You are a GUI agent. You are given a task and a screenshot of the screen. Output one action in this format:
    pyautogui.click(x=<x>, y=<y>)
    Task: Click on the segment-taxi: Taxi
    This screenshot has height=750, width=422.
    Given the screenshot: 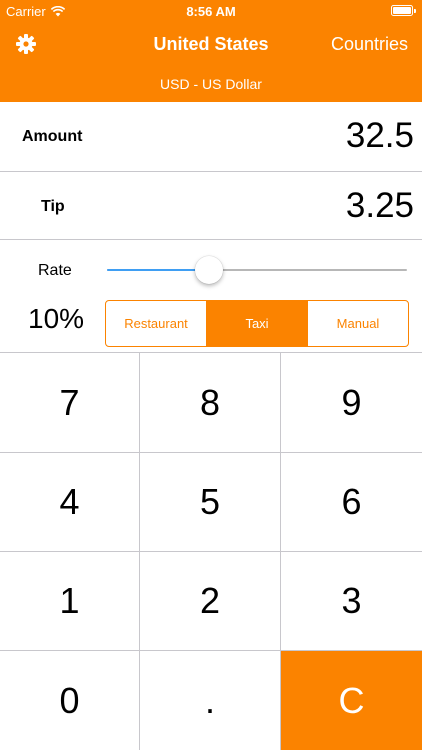 What is the action you would take?
    pyautogui.click(x=256, y=323)
    